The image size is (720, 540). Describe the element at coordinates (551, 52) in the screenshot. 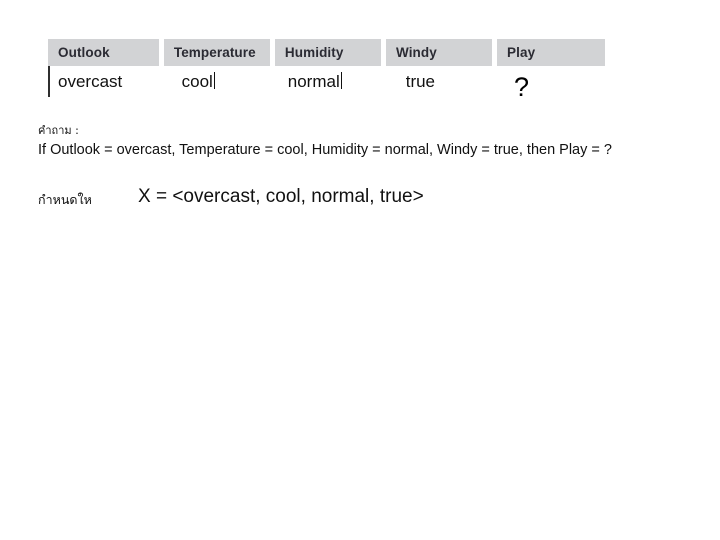

I see `table-header-play: Play` at that location.